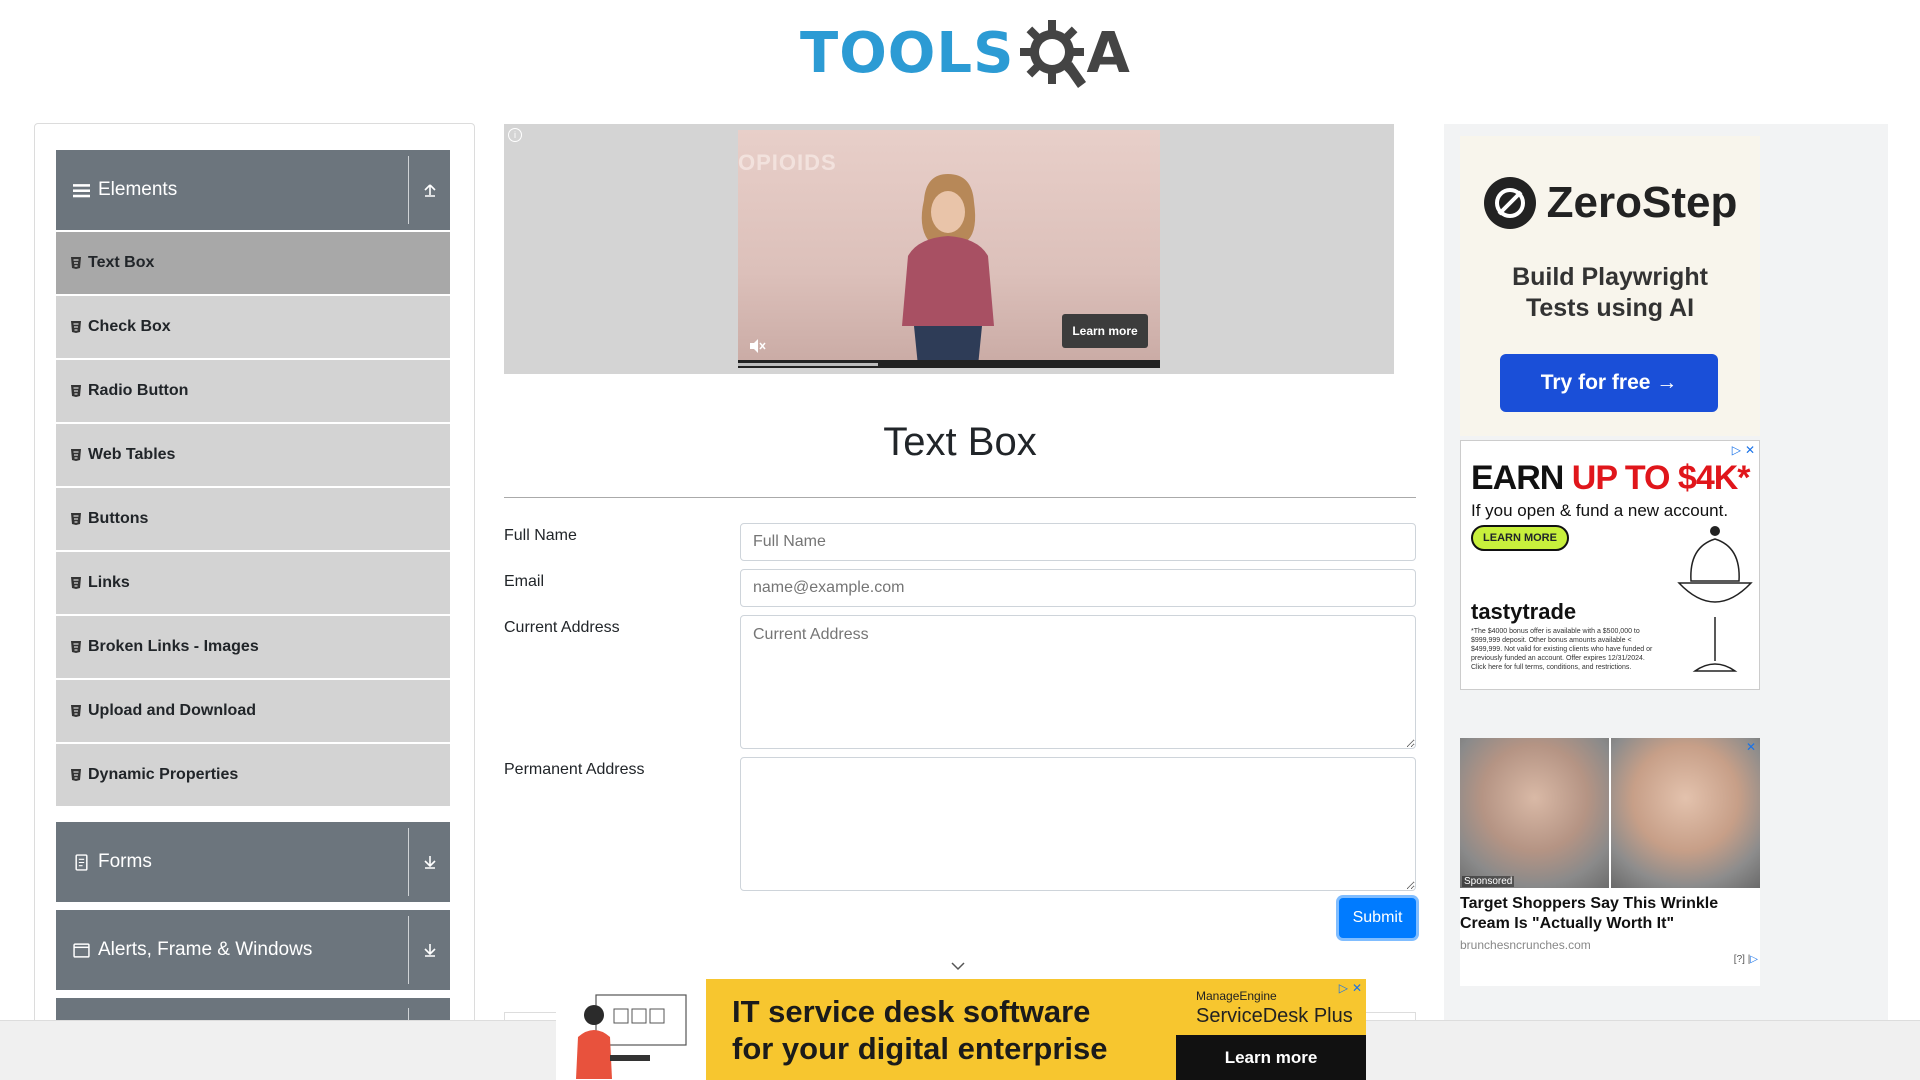 This screenshot has height=1080, width=1920. I want to click on gear-magnifier-icon, so click(1053, 54).